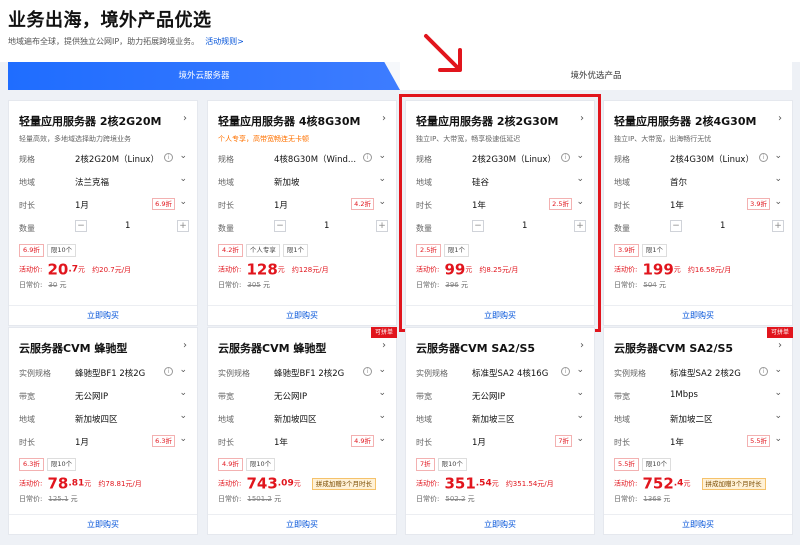 This screenshot has height=545, width=800. Describe the element at coordinates (691, 419) in the screenshot. I see `row-value: 新加坡二区` at that location.